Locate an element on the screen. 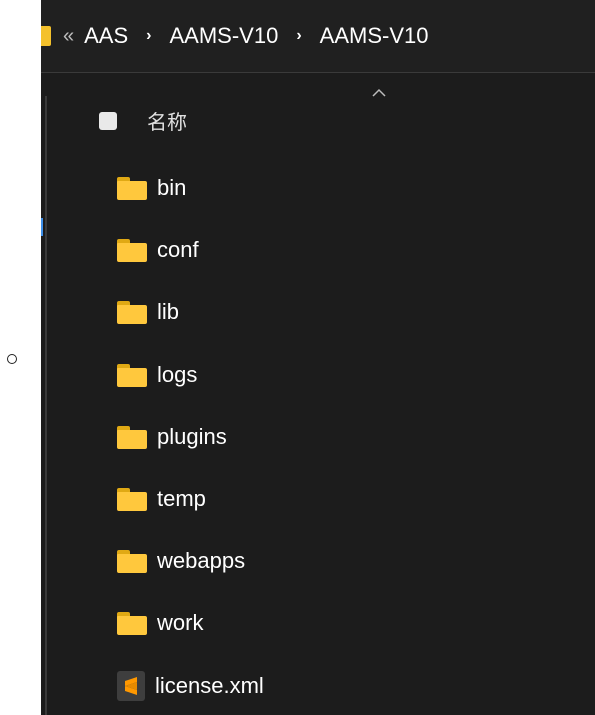 The width and height of the screenshot is (595, 715). sort-ascending-icon is located at coordinates (379, 93).